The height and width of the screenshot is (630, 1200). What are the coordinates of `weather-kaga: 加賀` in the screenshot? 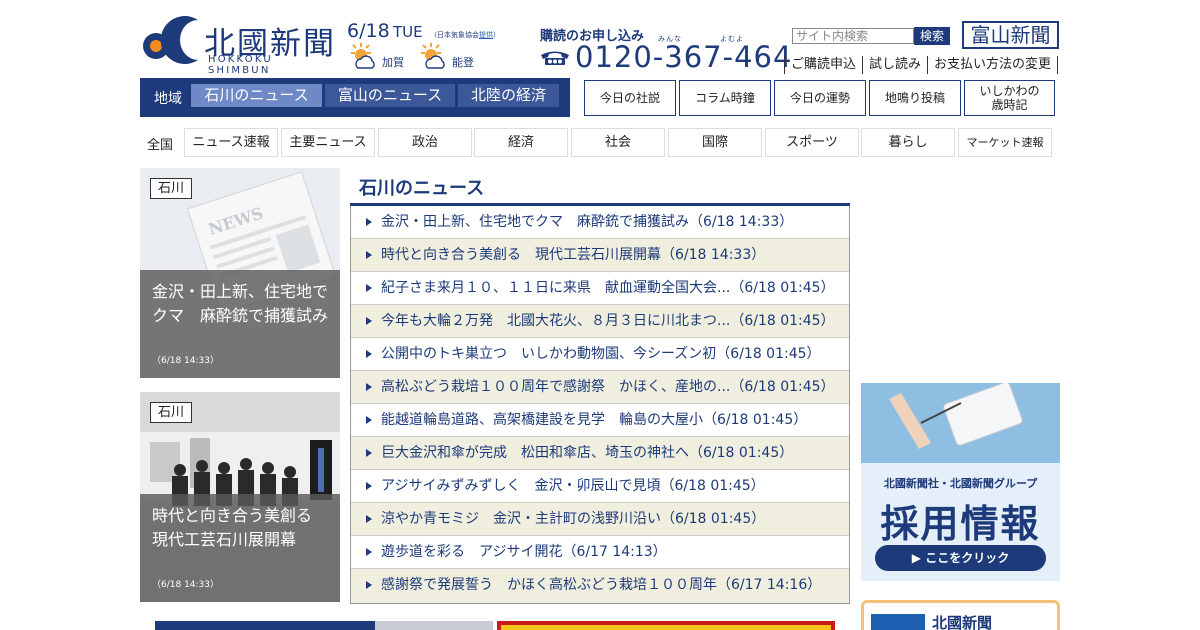 It's located at (388, 57).